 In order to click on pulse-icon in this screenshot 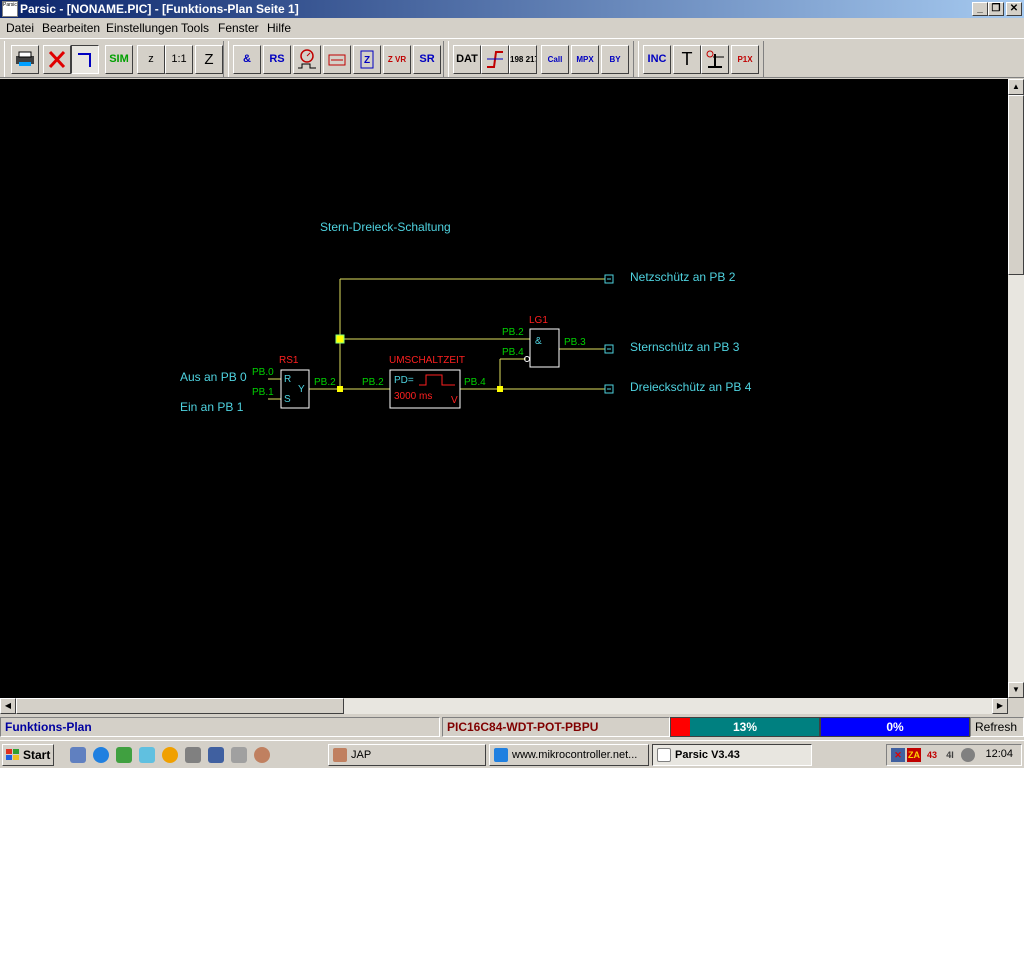, I will do `click(337, 59)`.